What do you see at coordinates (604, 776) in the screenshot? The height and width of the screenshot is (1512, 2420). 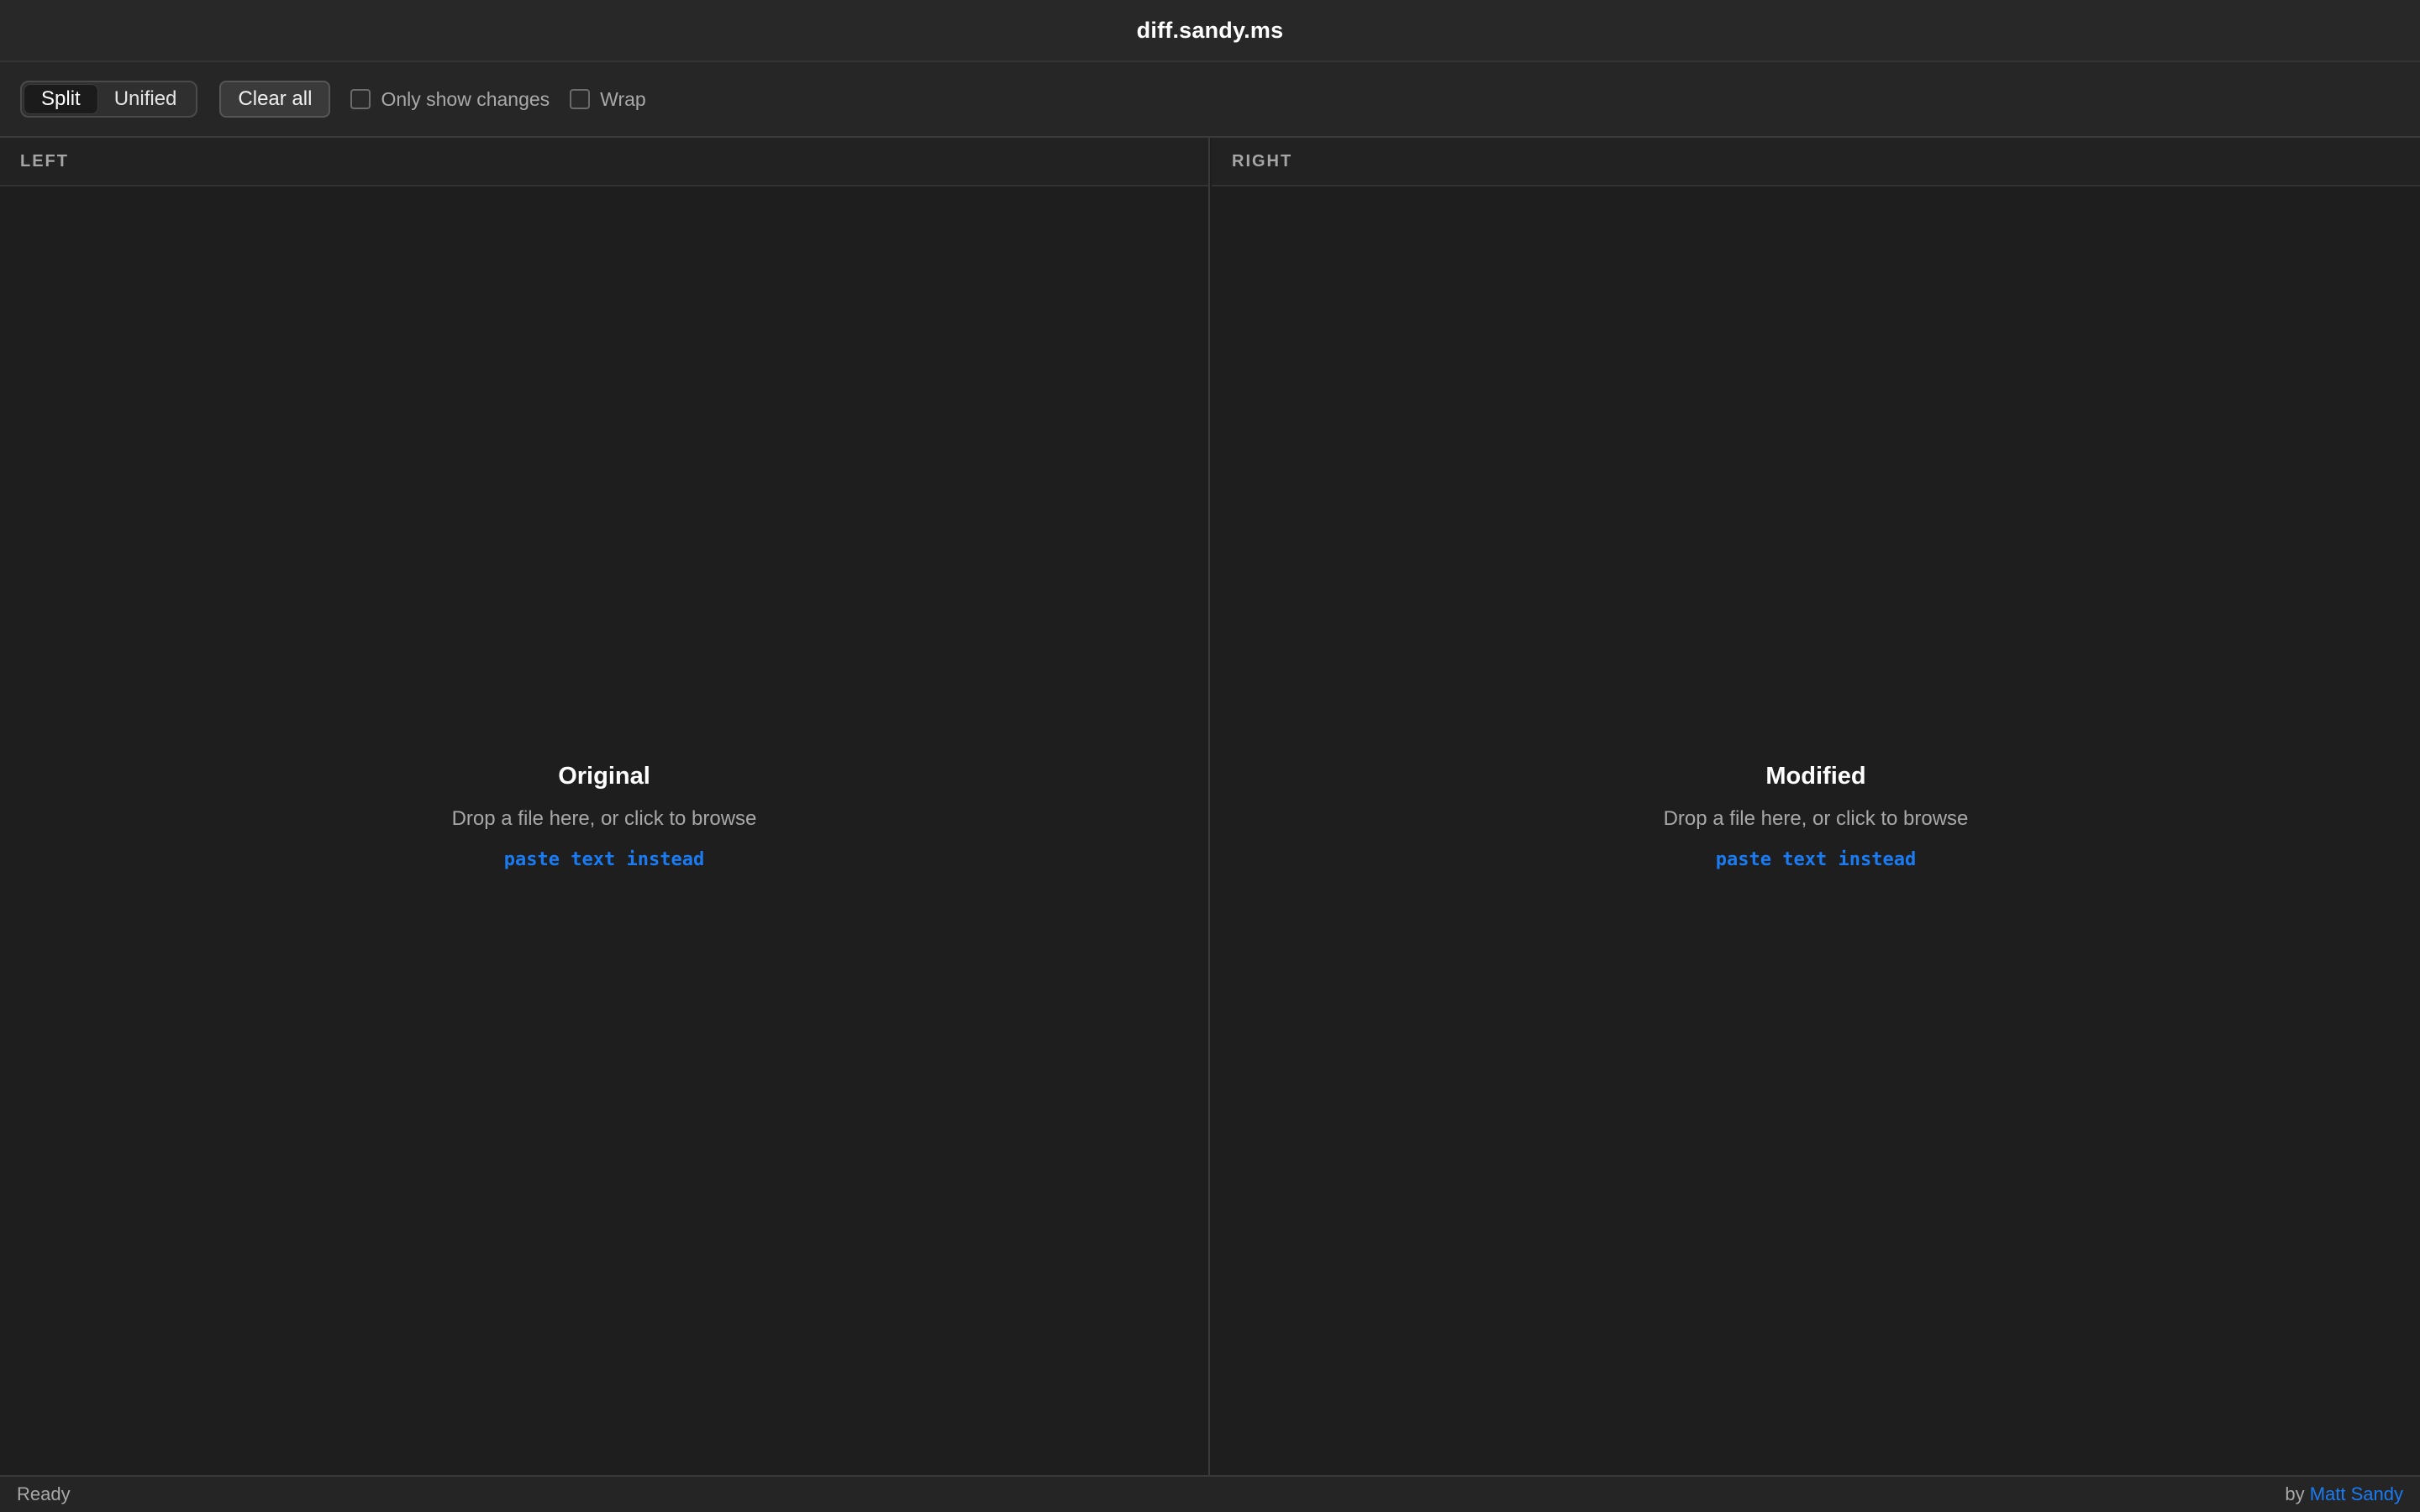 I see `original-heading: Original` at bounding box center [604, 776].